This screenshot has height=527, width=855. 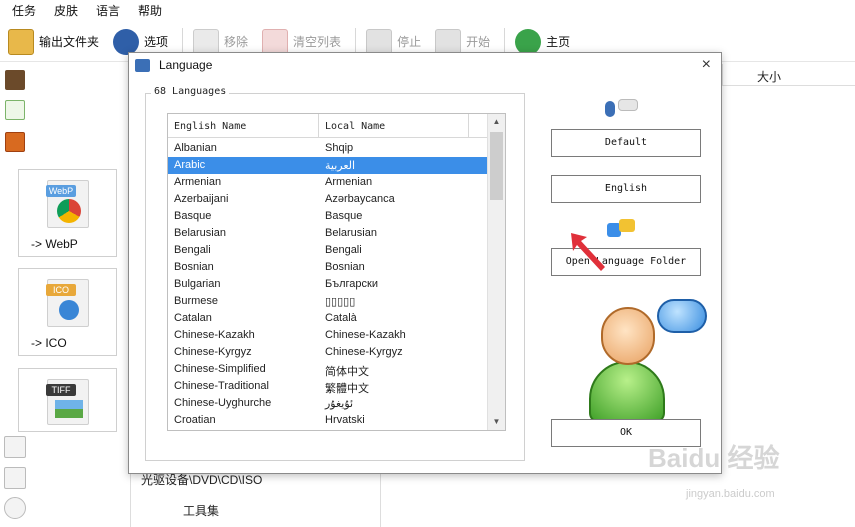 What do you see at coordinates (192, 250) in the screenshot?
I see `english-name-cell: Bengali` at bounding box center [192, 250].